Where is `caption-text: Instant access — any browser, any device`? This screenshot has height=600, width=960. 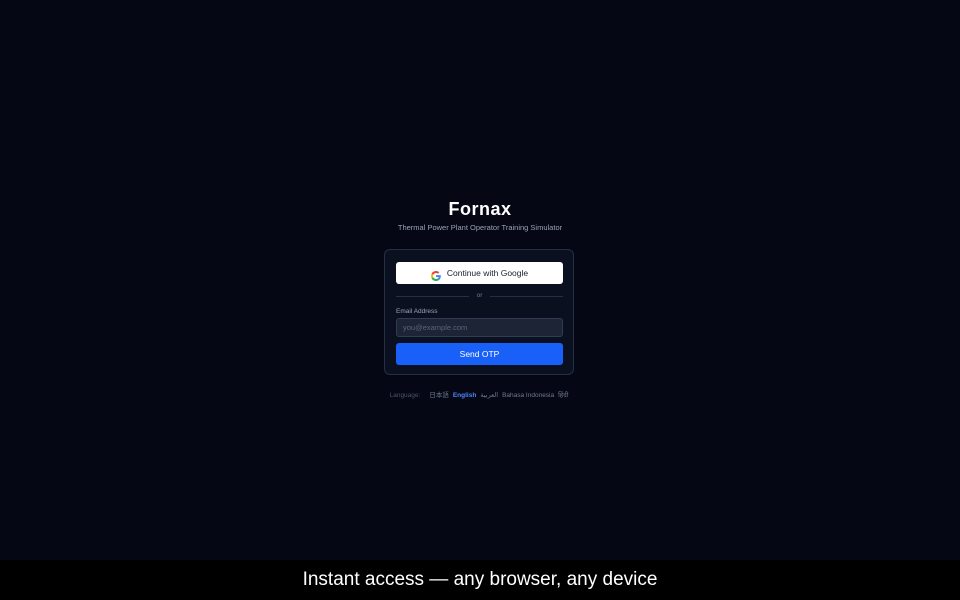 caption-text: Instant access — any browser, any device is located at coordinates (480, 579).